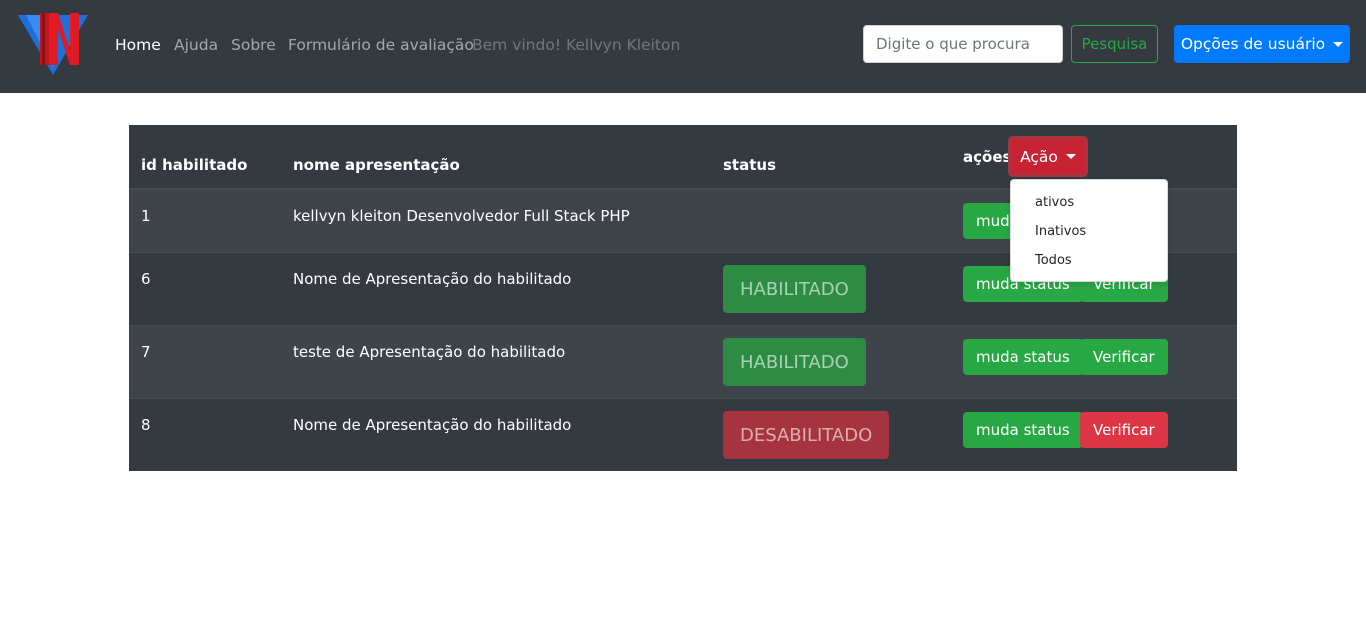  What do you see at coordinates (146, 352) in the screenshot?
I see `row-id: 7` at bounding box center [146, 352].